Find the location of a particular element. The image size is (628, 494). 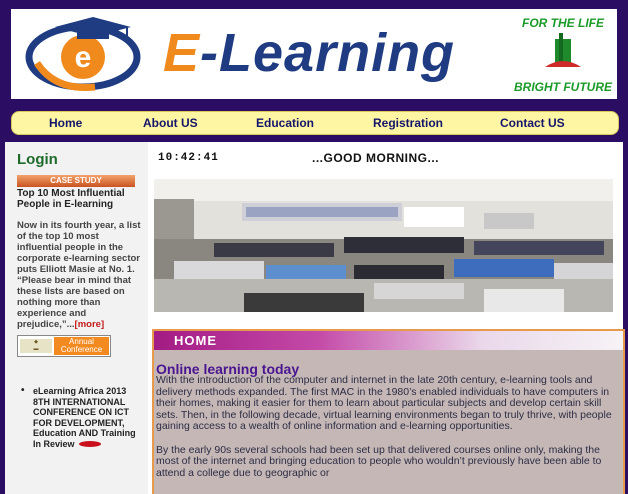

site-title-e: E is located at coordinates (182, 53).